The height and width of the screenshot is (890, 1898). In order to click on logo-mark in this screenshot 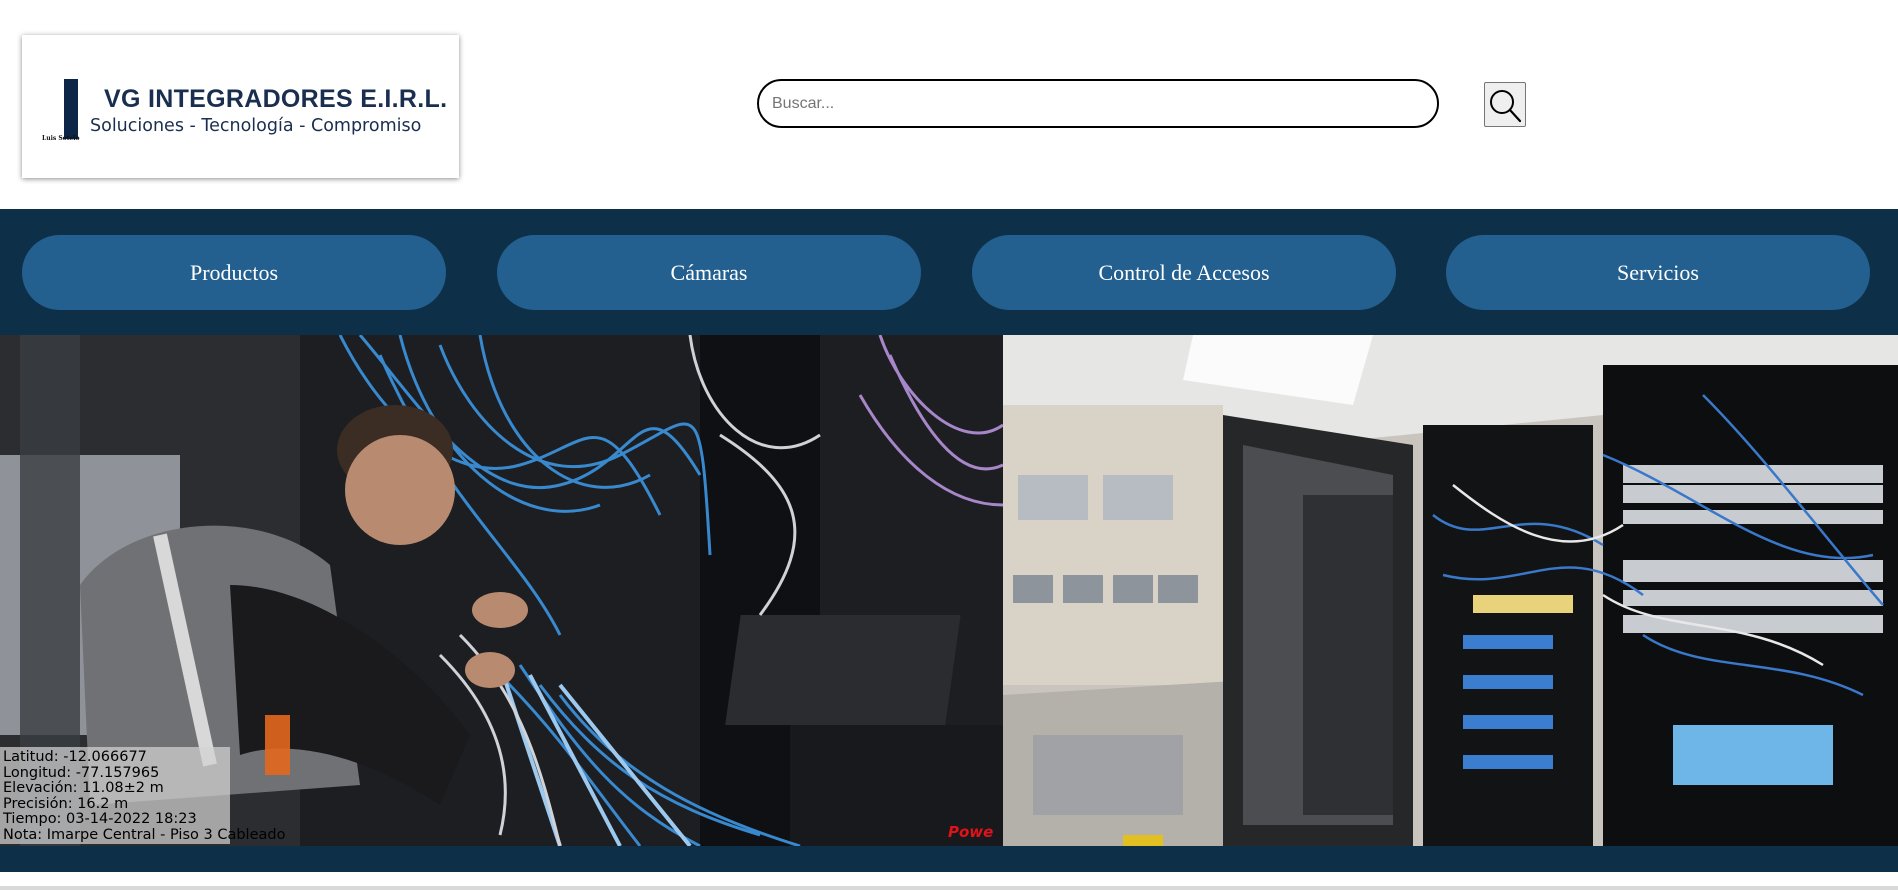, I will do `click(71, 109)`.